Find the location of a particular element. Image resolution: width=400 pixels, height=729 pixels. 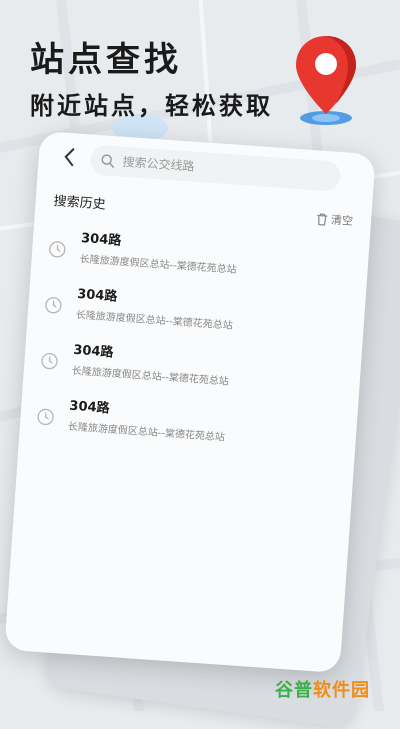

location-pin-icon is located at coordinates (326, 78).